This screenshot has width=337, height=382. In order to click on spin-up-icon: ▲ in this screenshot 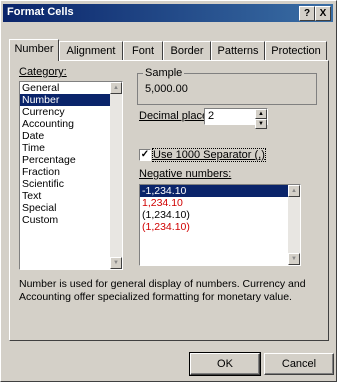, I will do `click(261, 114)`.